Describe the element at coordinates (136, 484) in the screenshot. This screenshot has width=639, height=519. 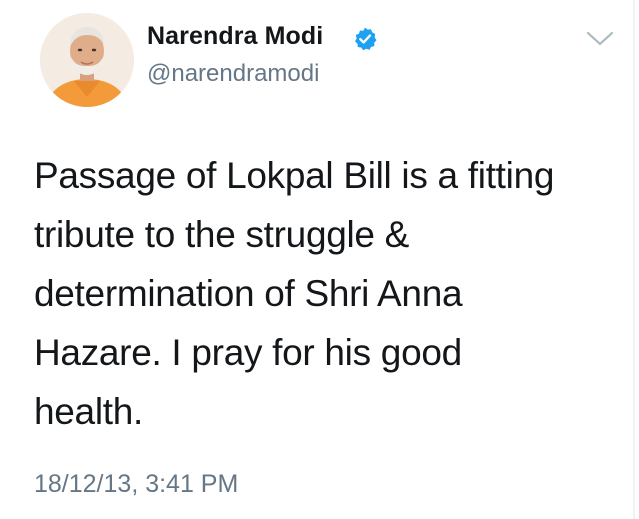
I see `tweet-timestamp: 18/12/13, 3:41 PM` at that location.